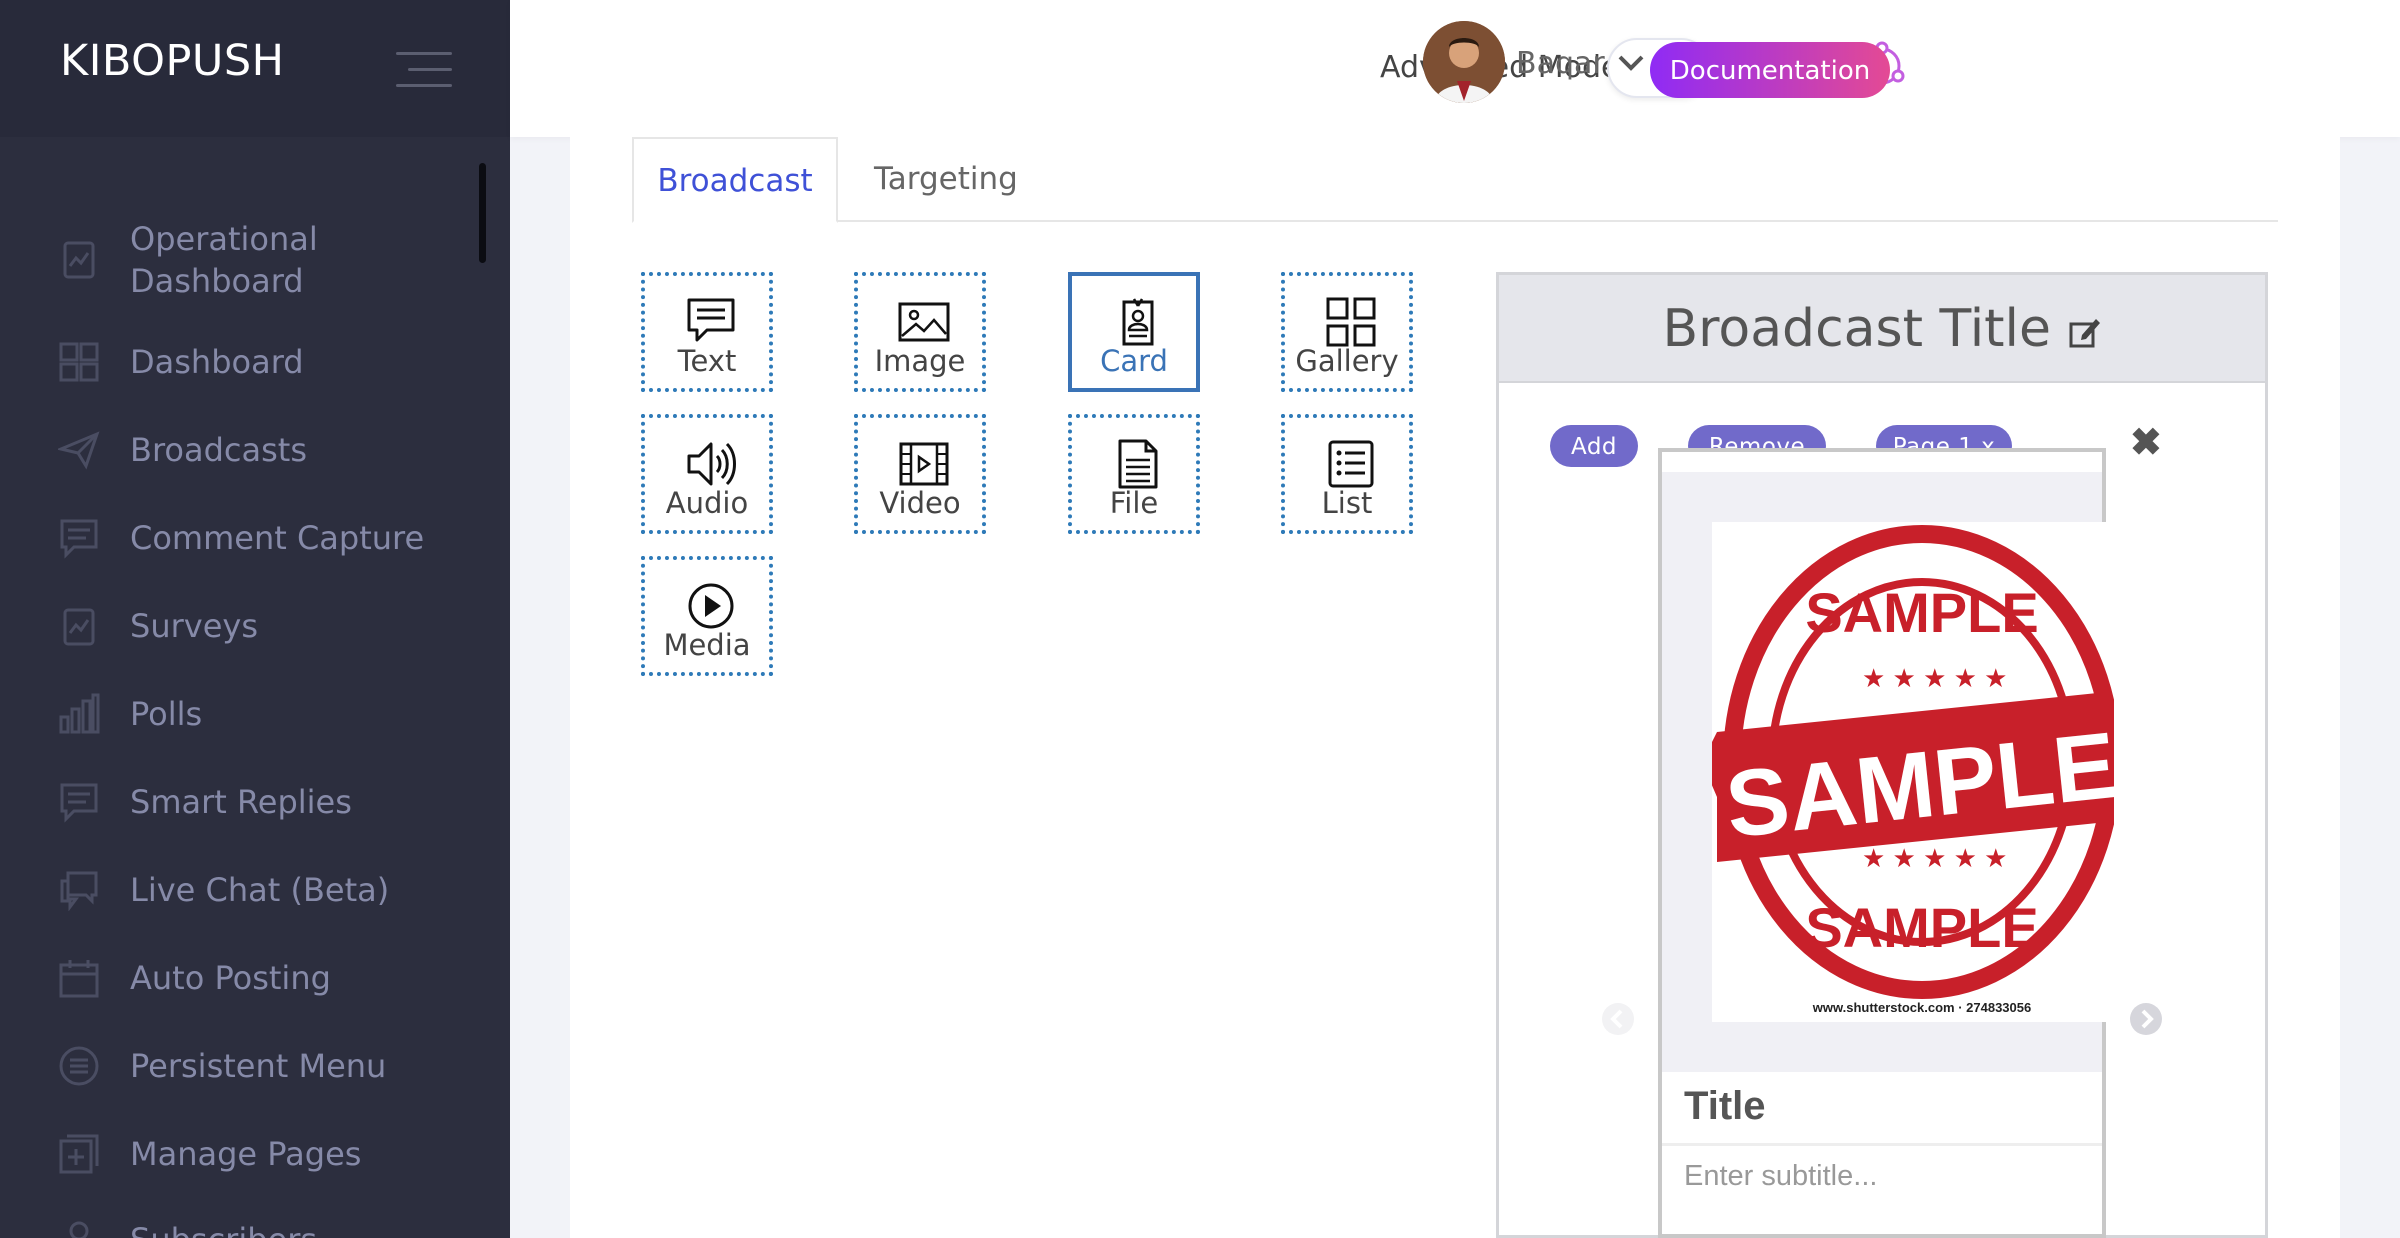 Image resolution: width=2400 pixels, height=1238 pixels. Describe the element at coordinates (1725, 1106) in the screenshot. I see `card-title: Title` at that location.